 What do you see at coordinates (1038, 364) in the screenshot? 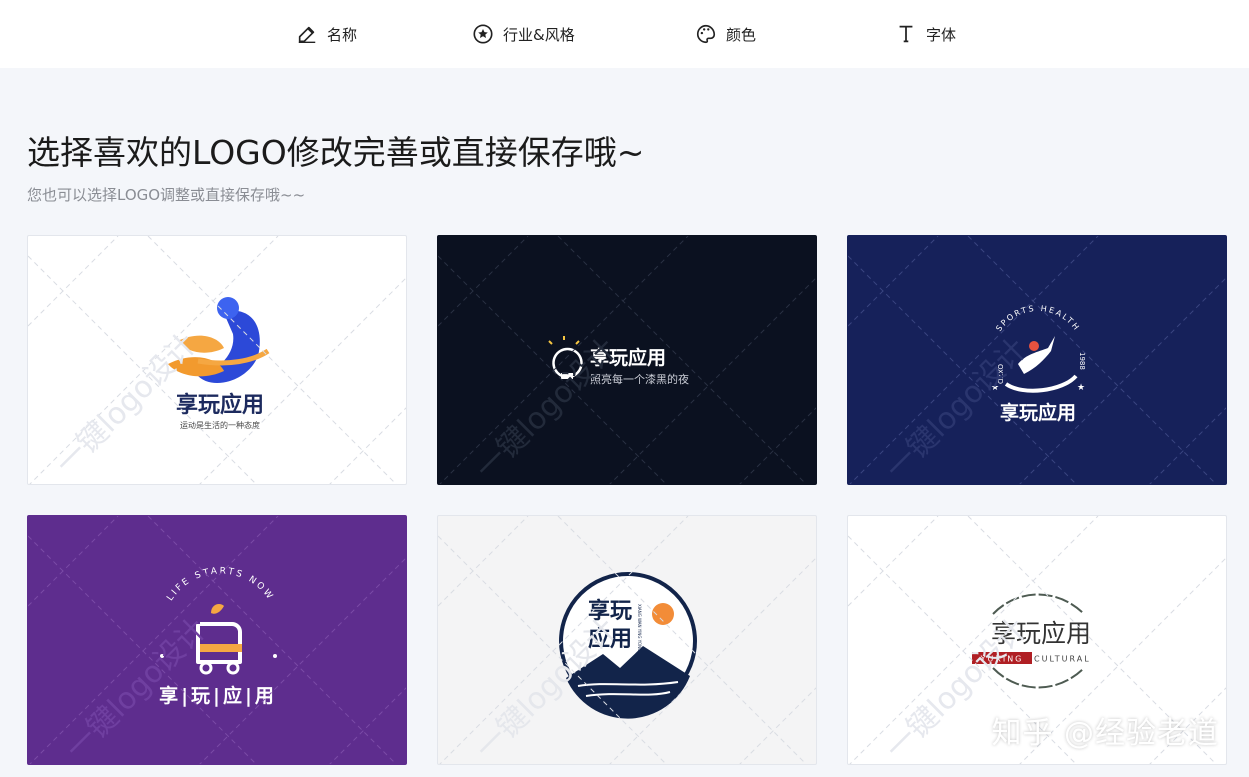
I see `logo-sports-health: SPORTS HEALTH OXZD 1988 ★ ★ 享玩应用` at bounding box center [1038, 364].